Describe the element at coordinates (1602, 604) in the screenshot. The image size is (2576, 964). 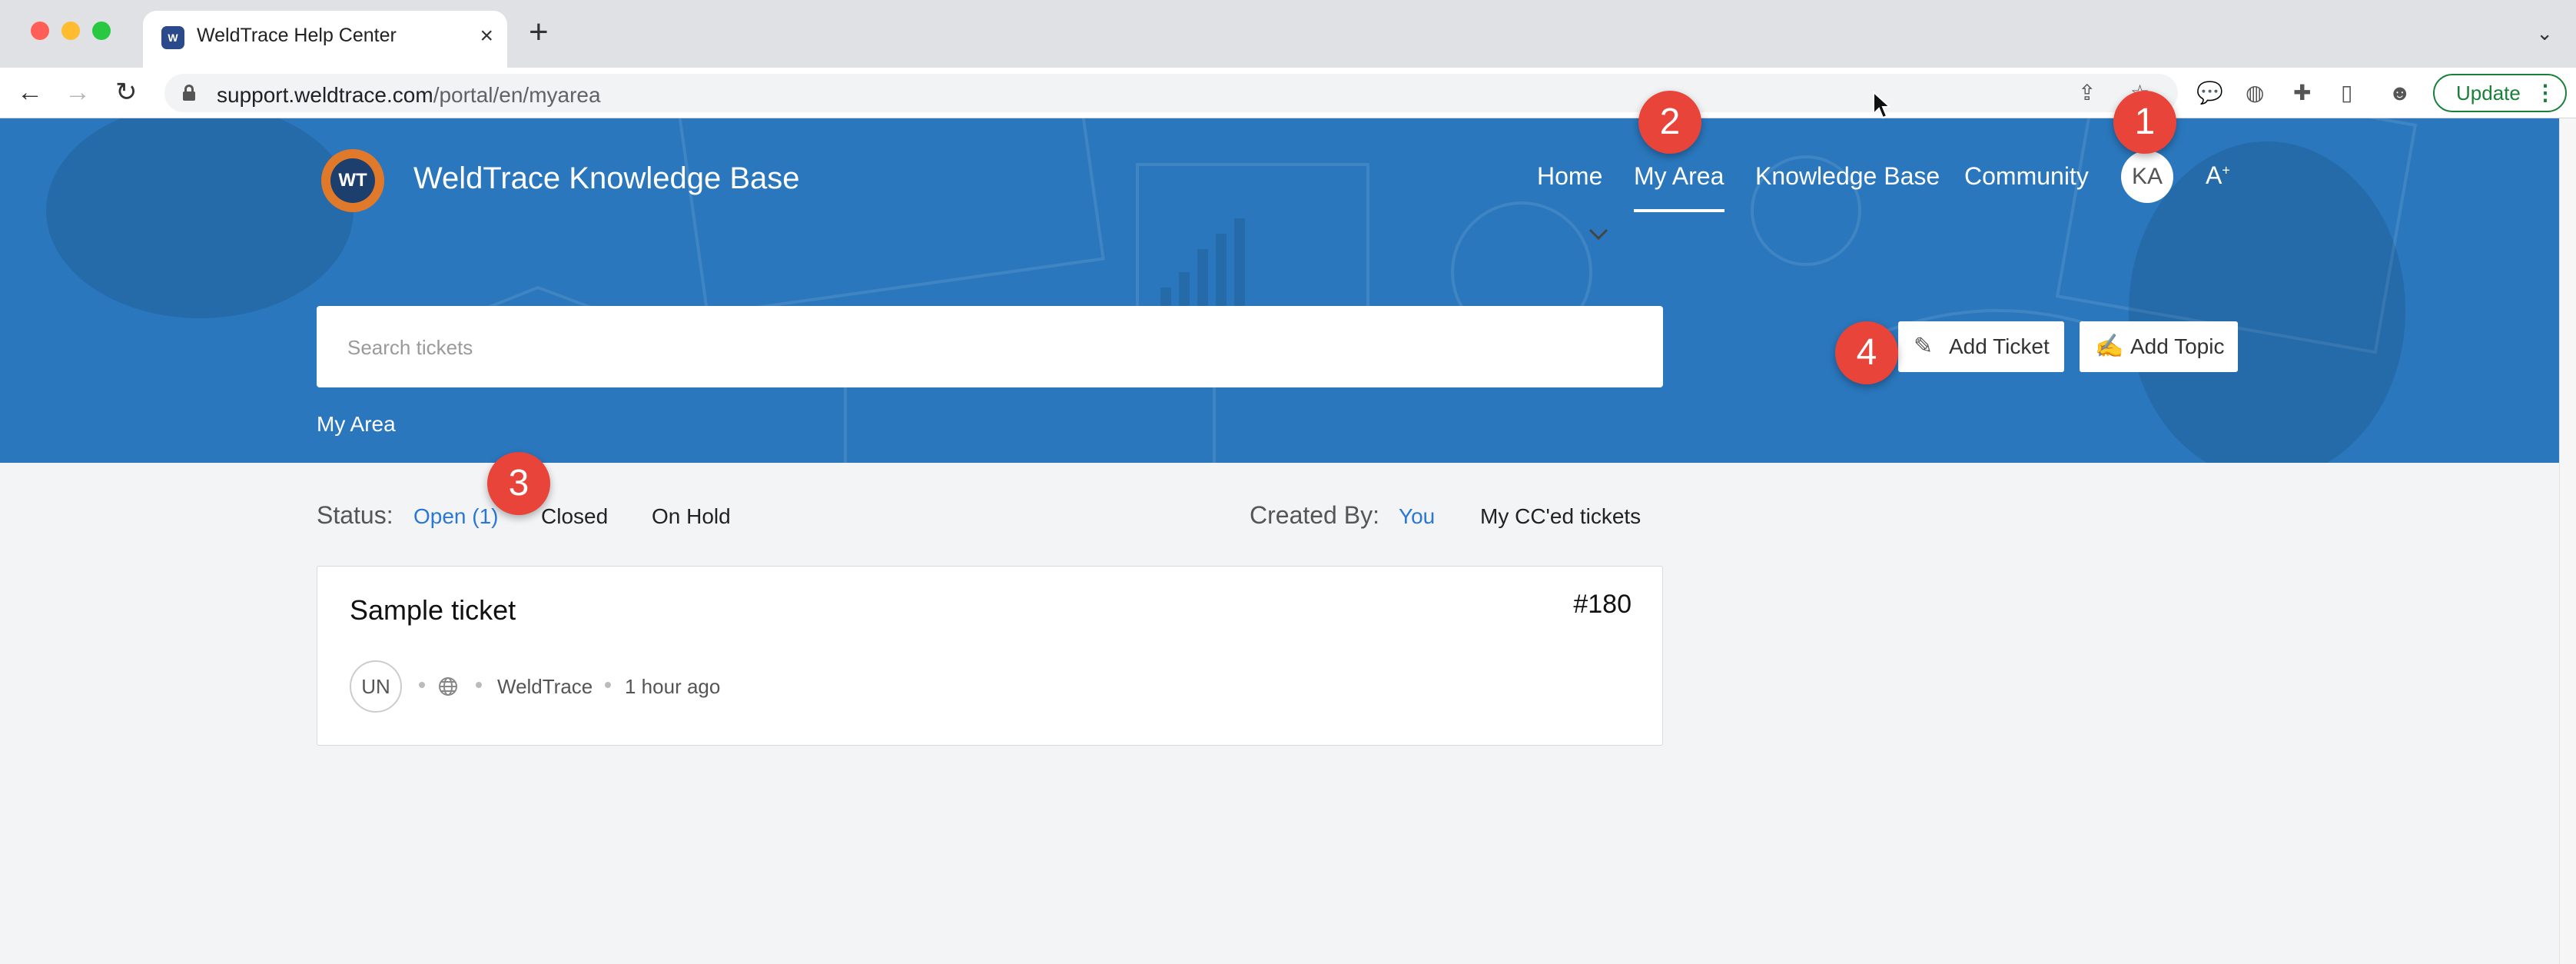
I see `ticket-id: #180` at that location.